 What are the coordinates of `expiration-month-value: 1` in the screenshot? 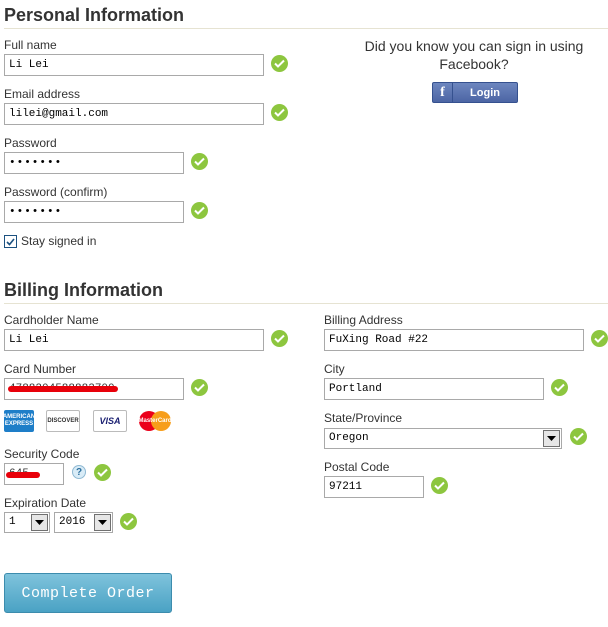 It's located at (12, 522).